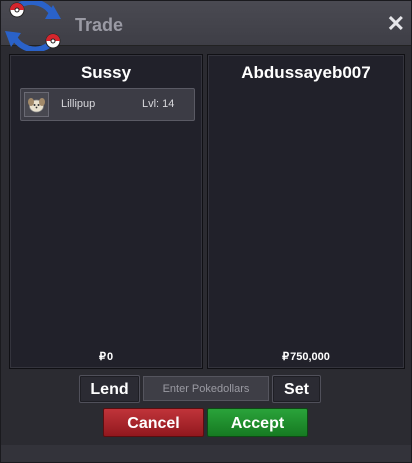 This screenshot has width=412, height=463. I want to click on set-money-button: Set, so click(296, 389).